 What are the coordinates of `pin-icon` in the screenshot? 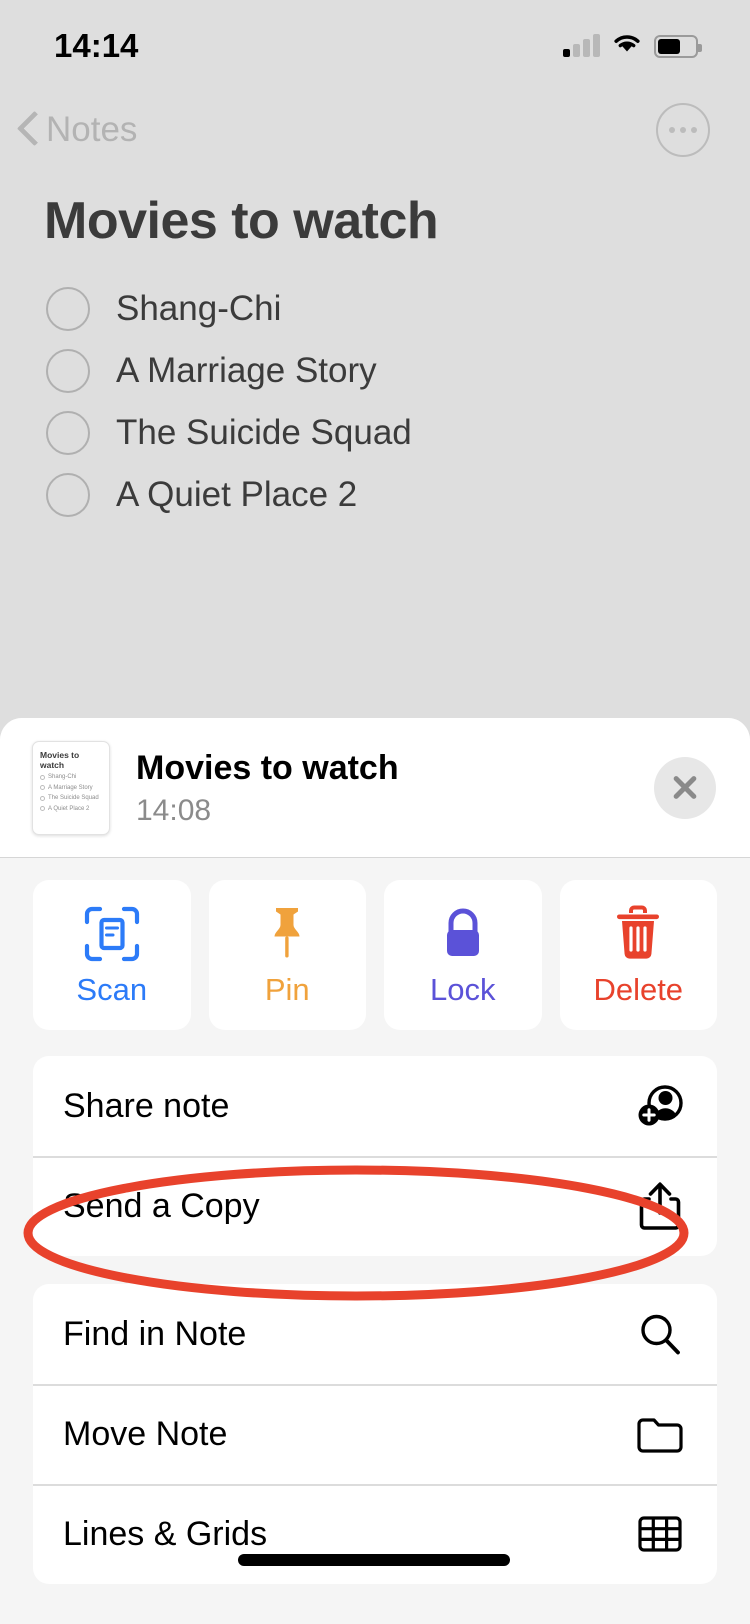 It's located at (287, 934).